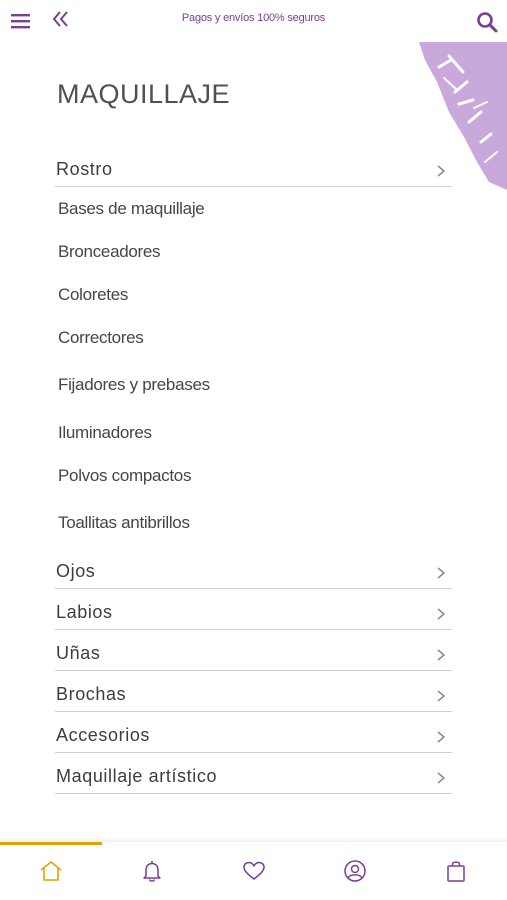 The image size is (507, 900). What do you see at coordinates (134, 385) in the screenshot?
I see `subcategory-fijadores-y-prebases: Fijadores y prebases` at bounding box center [134, 385].